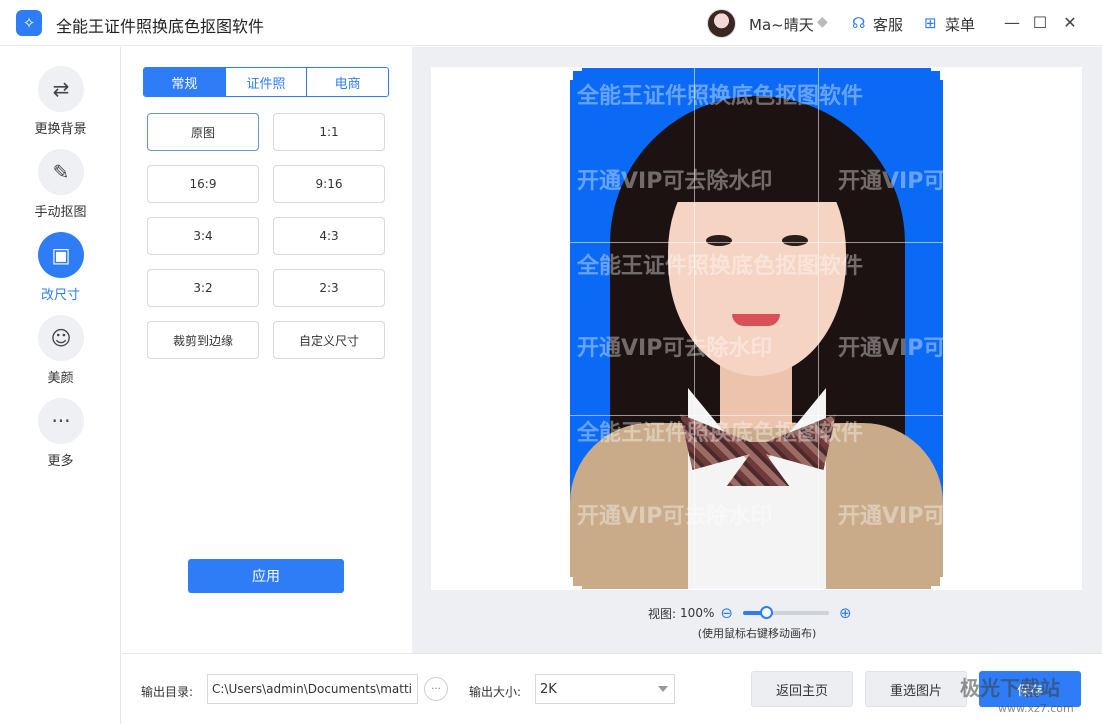  What do you see at coordinates (1012, 22) in the screenshot?
I see `minimize-button: —` at bounding box center [1012, 22].